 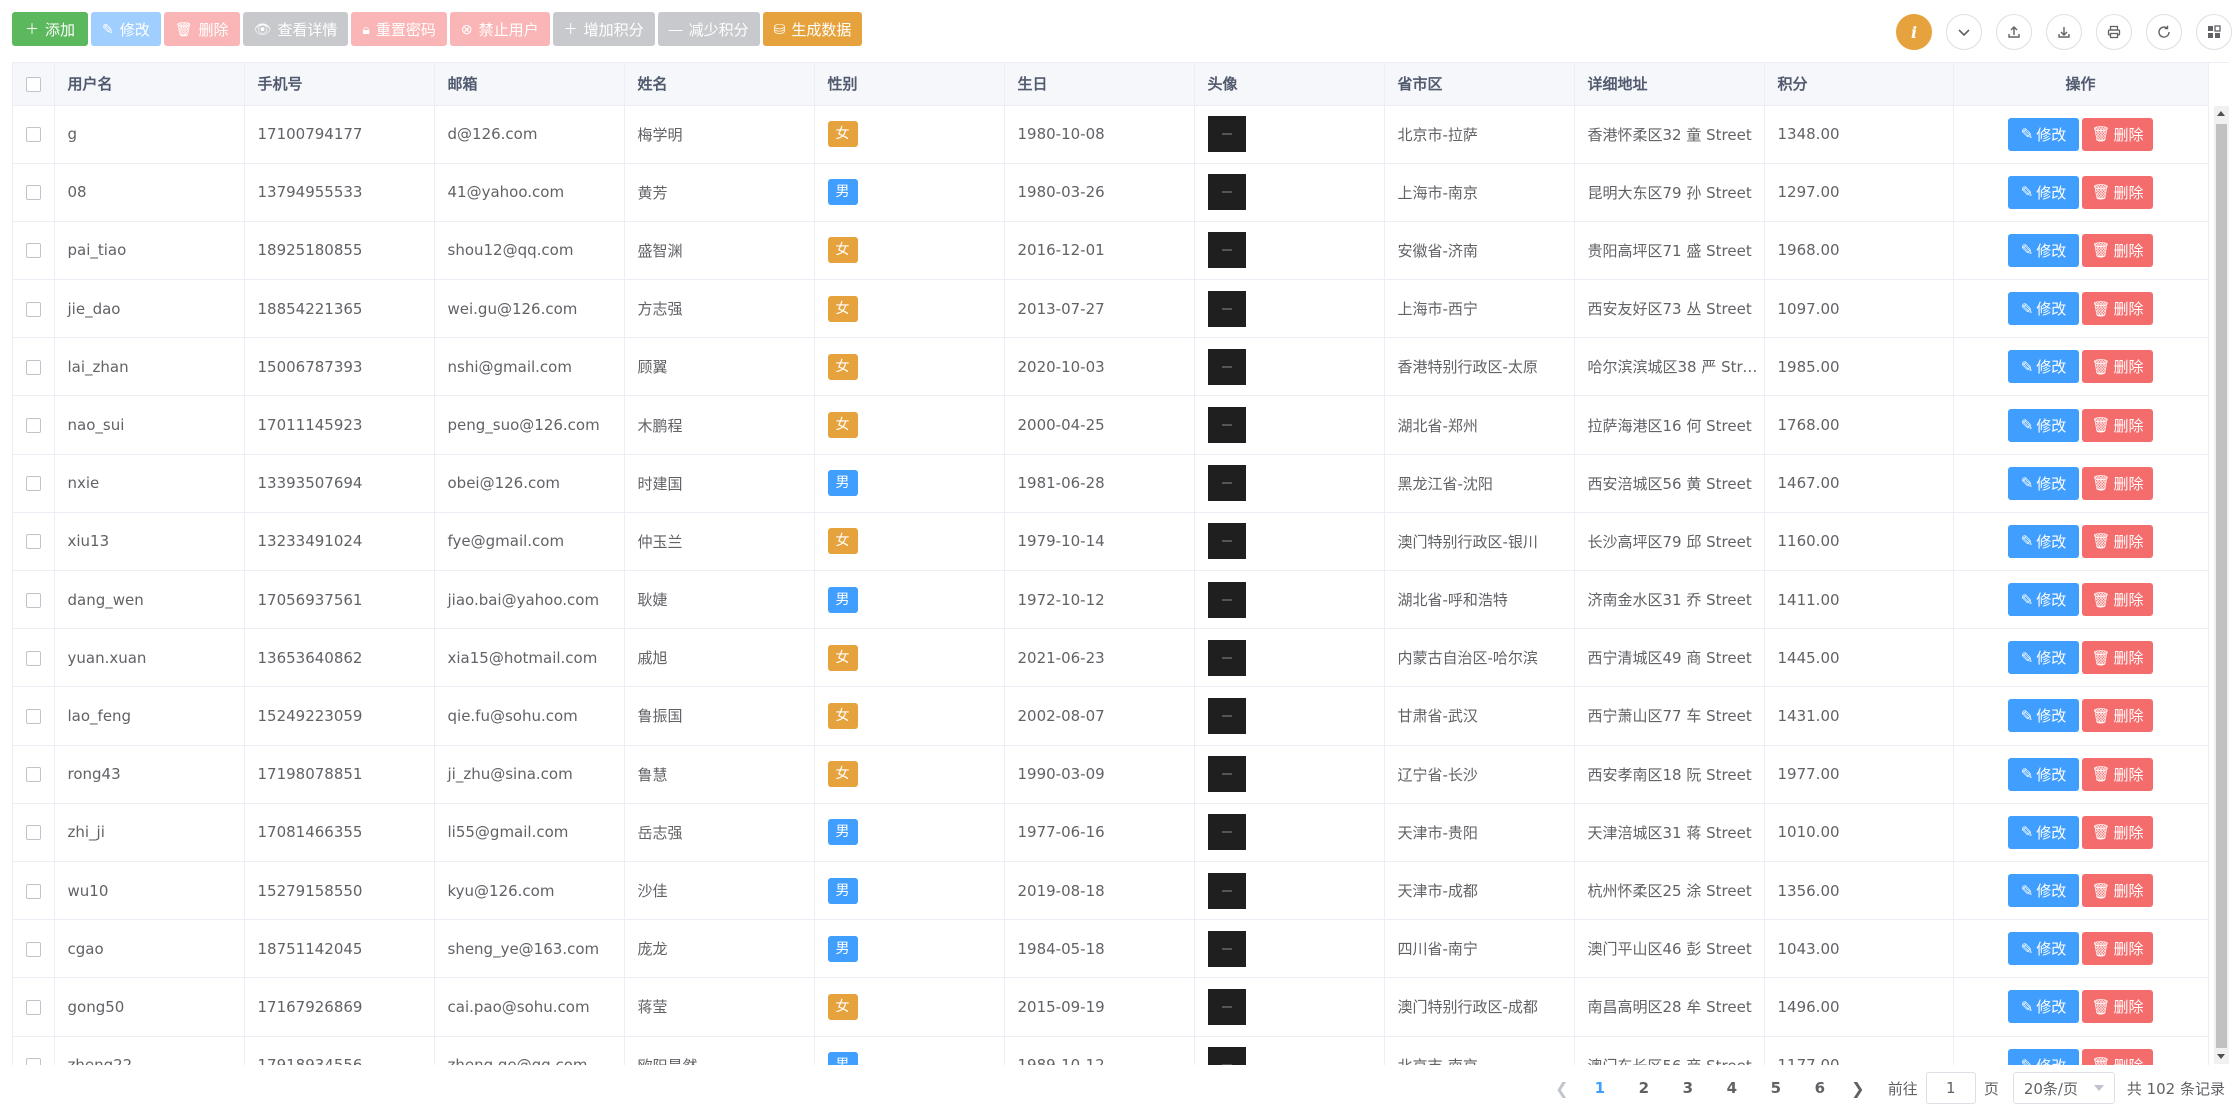 I want to click on add-button: ＋添加, so click(x=50, y=29).